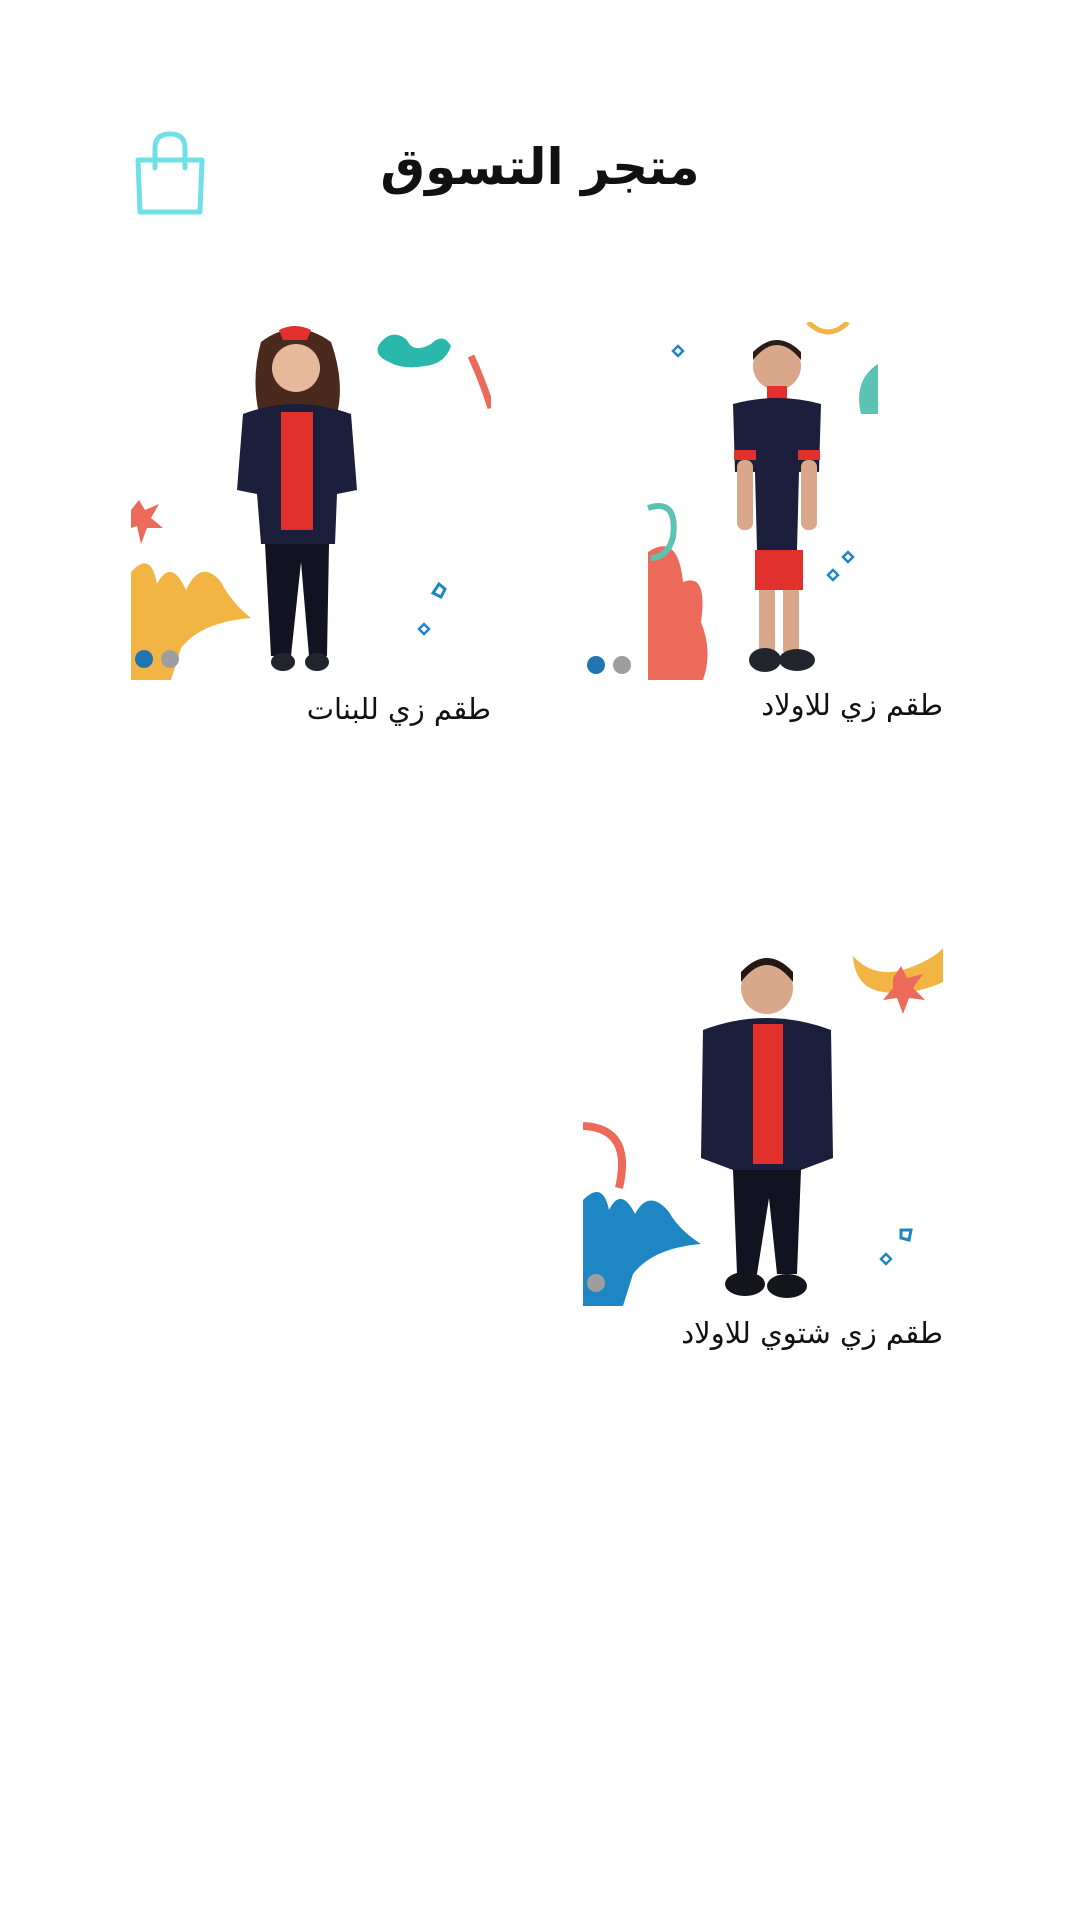 This screenshot has height=1920, width=1080. I want to click on product-card-girls-uniform: طقم زي للبنات, so click(311, 532).